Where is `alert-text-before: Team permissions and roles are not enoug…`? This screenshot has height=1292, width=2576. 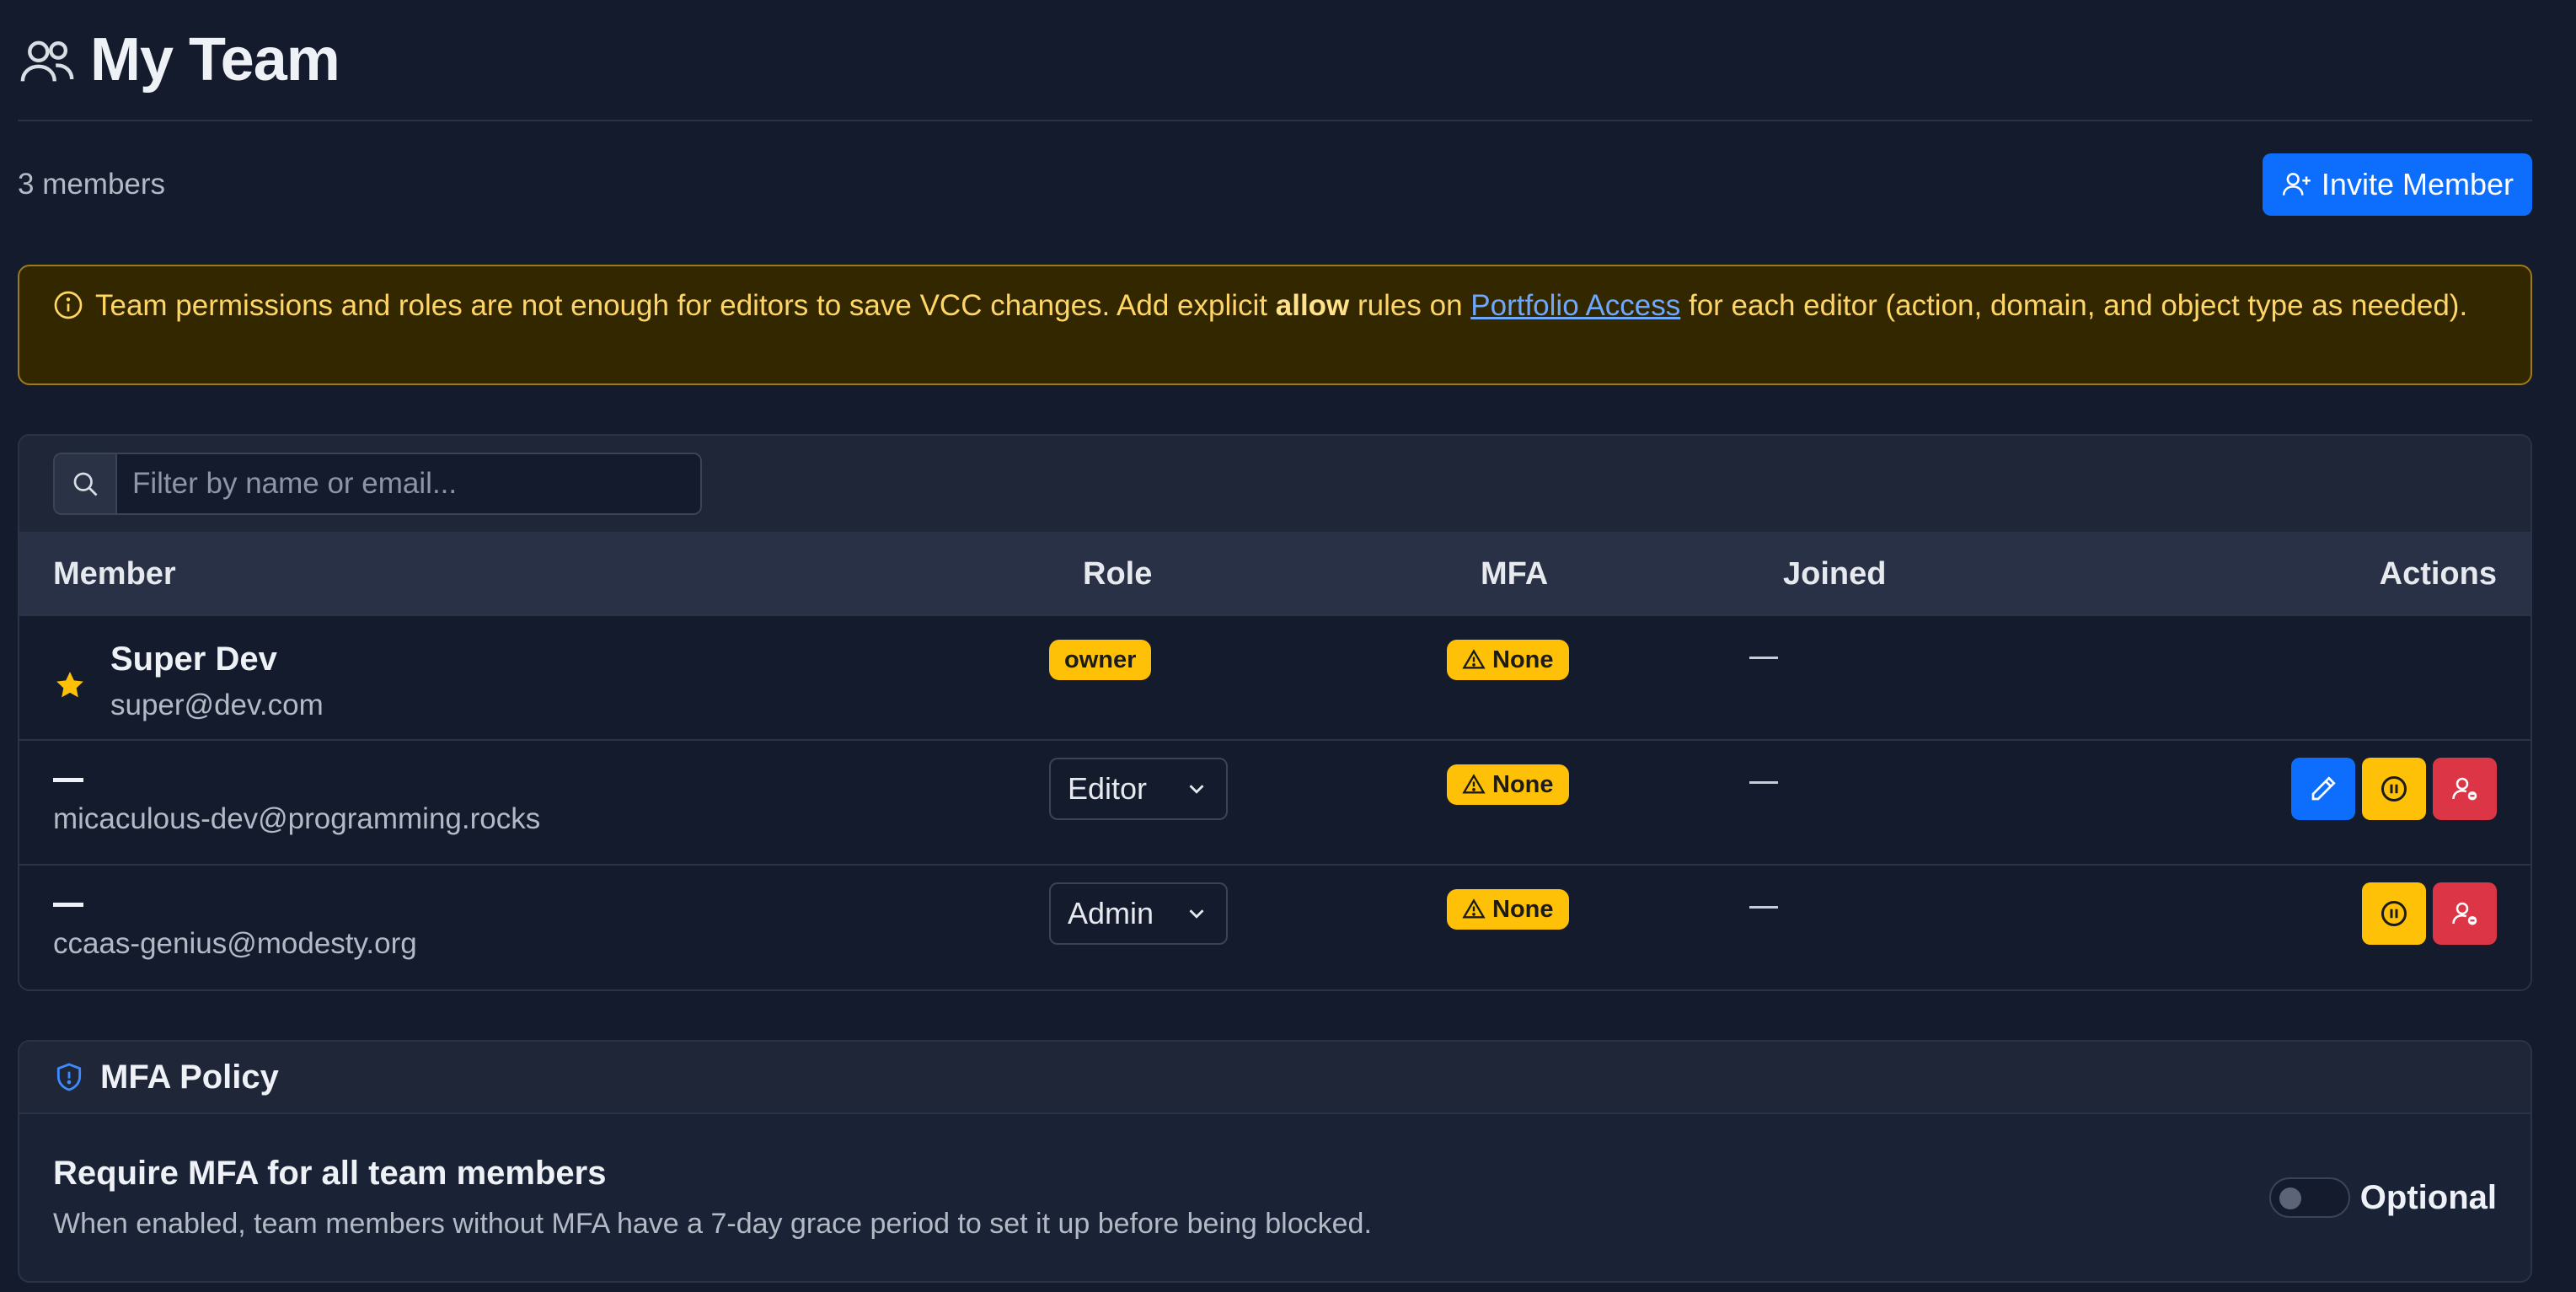 alert-text-before: Team permissions and roles are not enoug… is located at coordinates (685, 305).